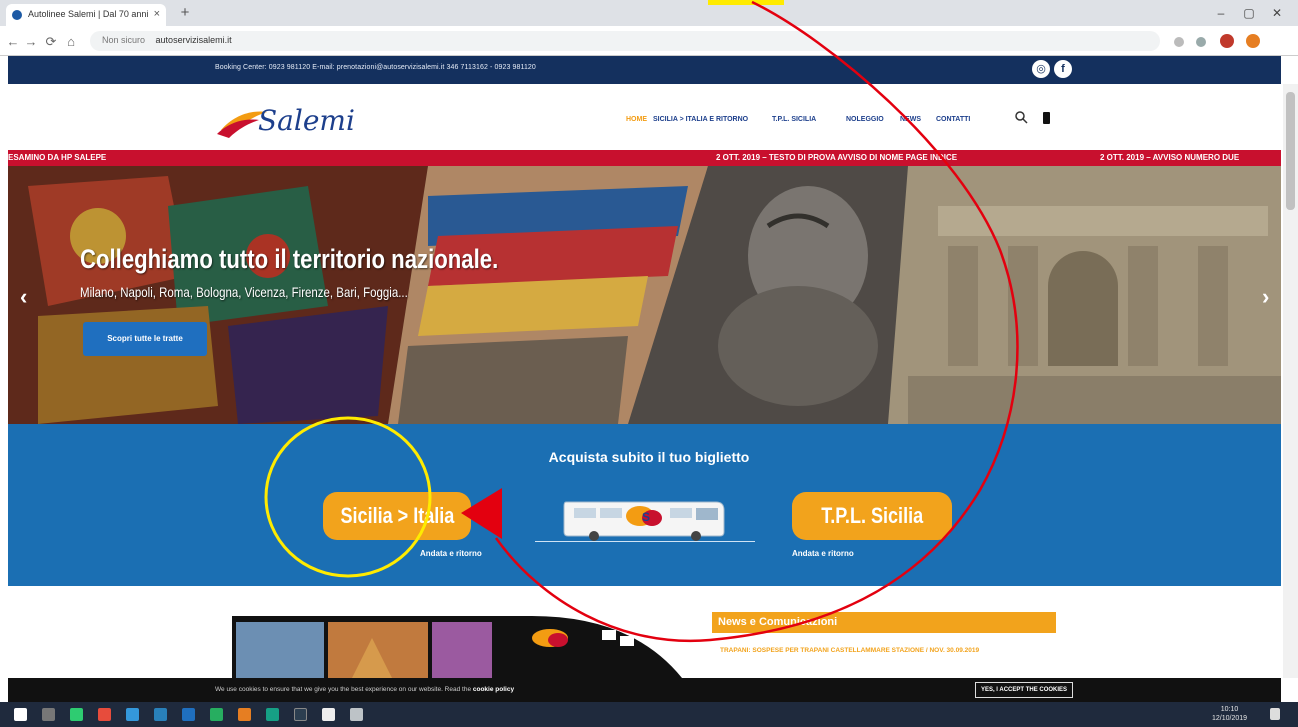 Image resolution: width=1298 pixels, height=727 pixels. Describe the element at coordinates (23, 297) in the screenshot. I see `slider-prev-arrow-icon: ‹` at that location.